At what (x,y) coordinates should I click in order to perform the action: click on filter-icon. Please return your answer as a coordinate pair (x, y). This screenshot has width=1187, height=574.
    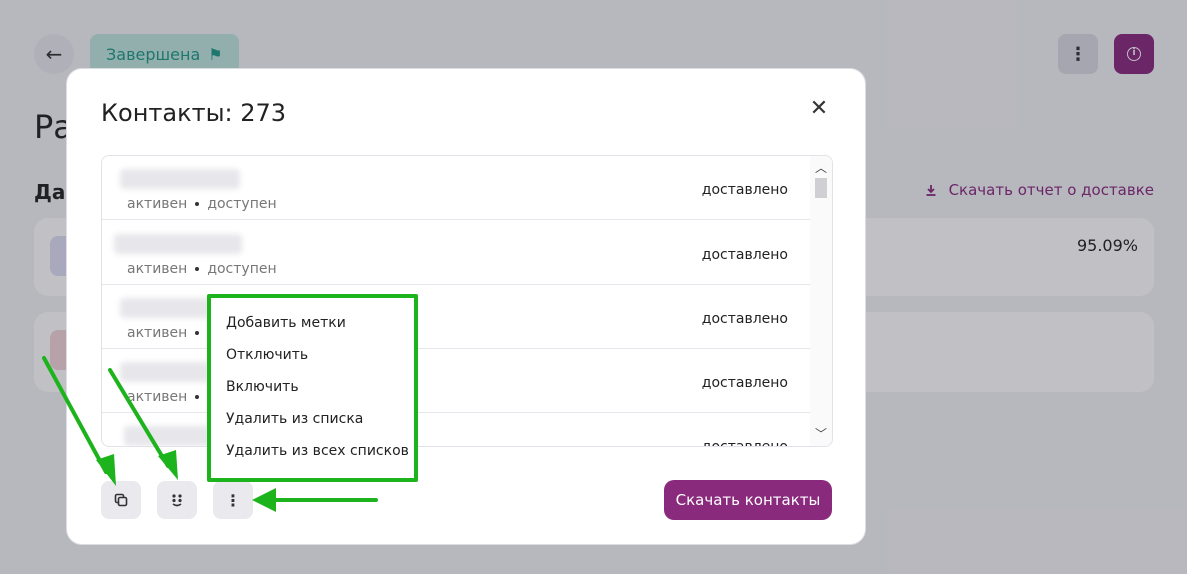
    Looking at the image, I should click on (177, 500).